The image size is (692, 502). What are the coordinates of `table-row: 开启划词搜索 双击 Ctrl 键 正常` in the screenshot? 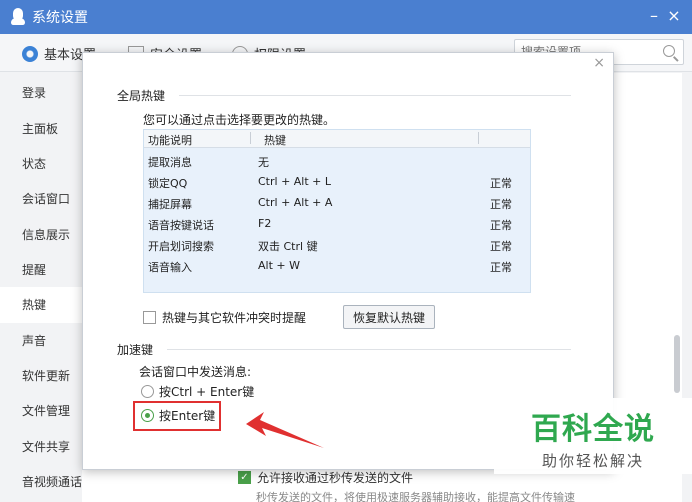 It's located at (337, 245).